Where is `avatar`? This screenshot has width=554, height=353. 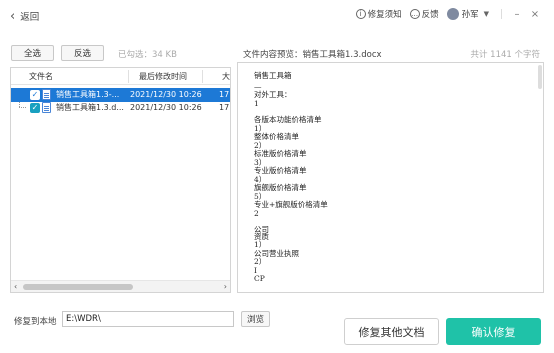 avatar is located at coordinates (452, 14).